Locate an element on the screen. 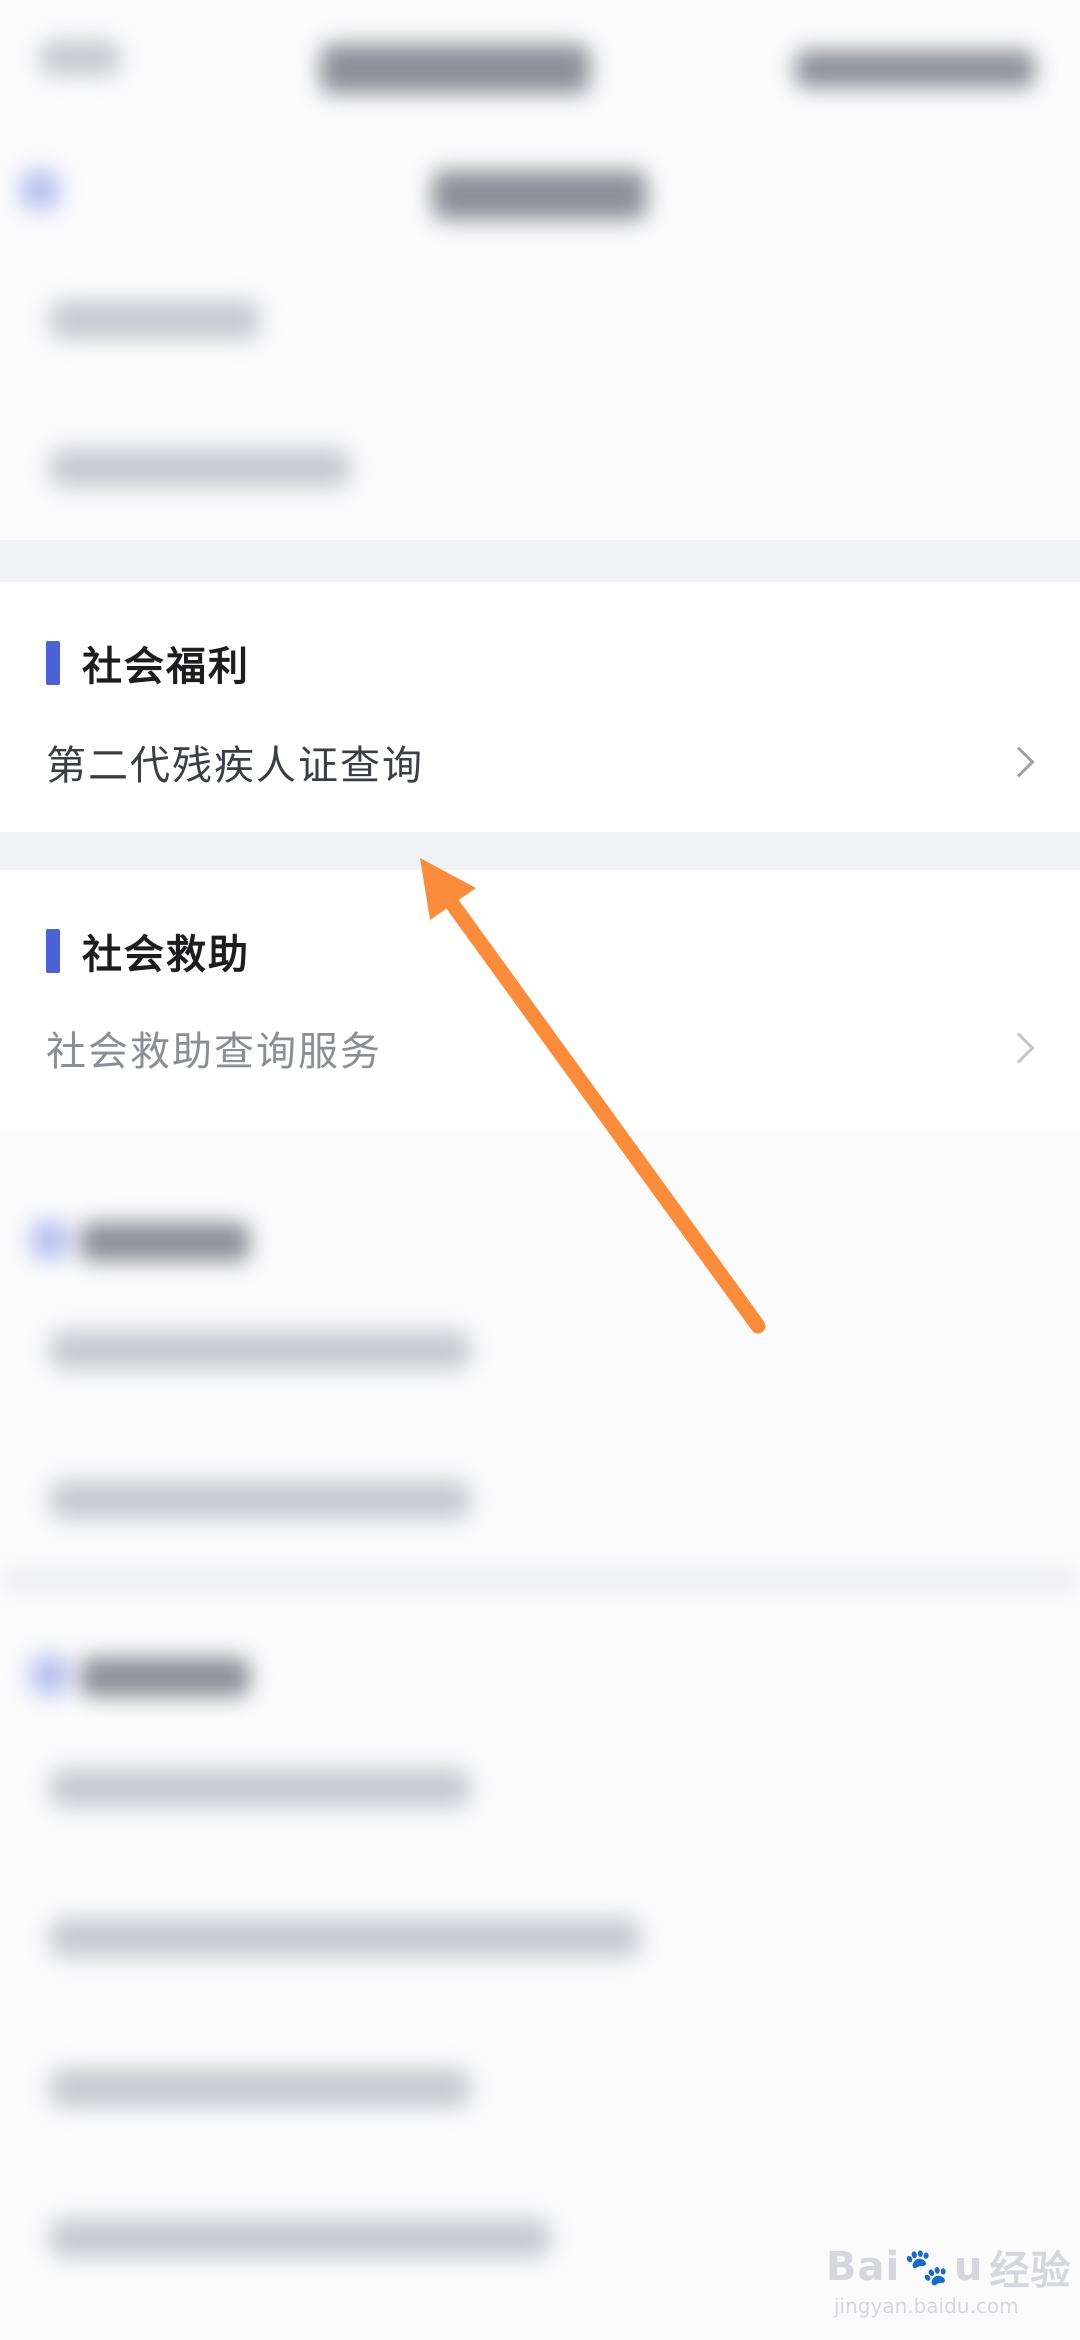  watermark-brand: Bai is located at coordinates (863, 2267).